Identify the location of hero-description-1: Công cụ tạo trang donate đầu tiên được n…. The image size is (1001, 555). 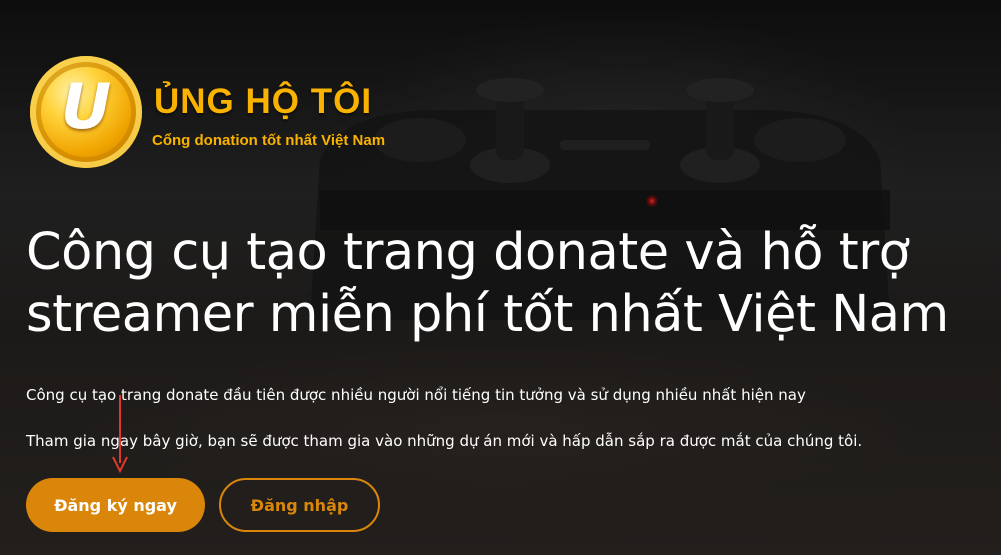
(416, 395).